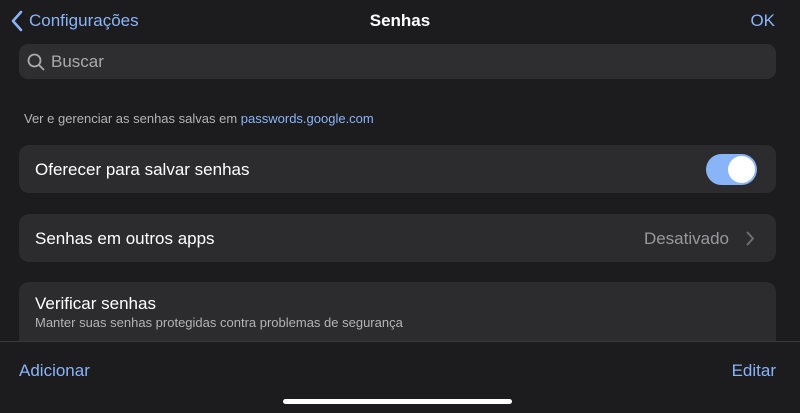 This screenshot has width=800, height=413. Describe the element at coordinates (397, 169) in the screenshot. I see `offer-save-passwords-row: Oferecer para salvar senhas` at that location.